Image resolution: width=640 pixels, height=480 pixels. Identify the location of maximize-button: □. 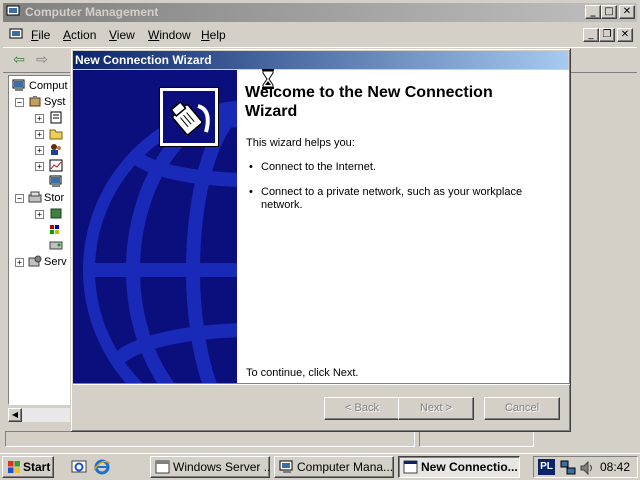
(609, 12).